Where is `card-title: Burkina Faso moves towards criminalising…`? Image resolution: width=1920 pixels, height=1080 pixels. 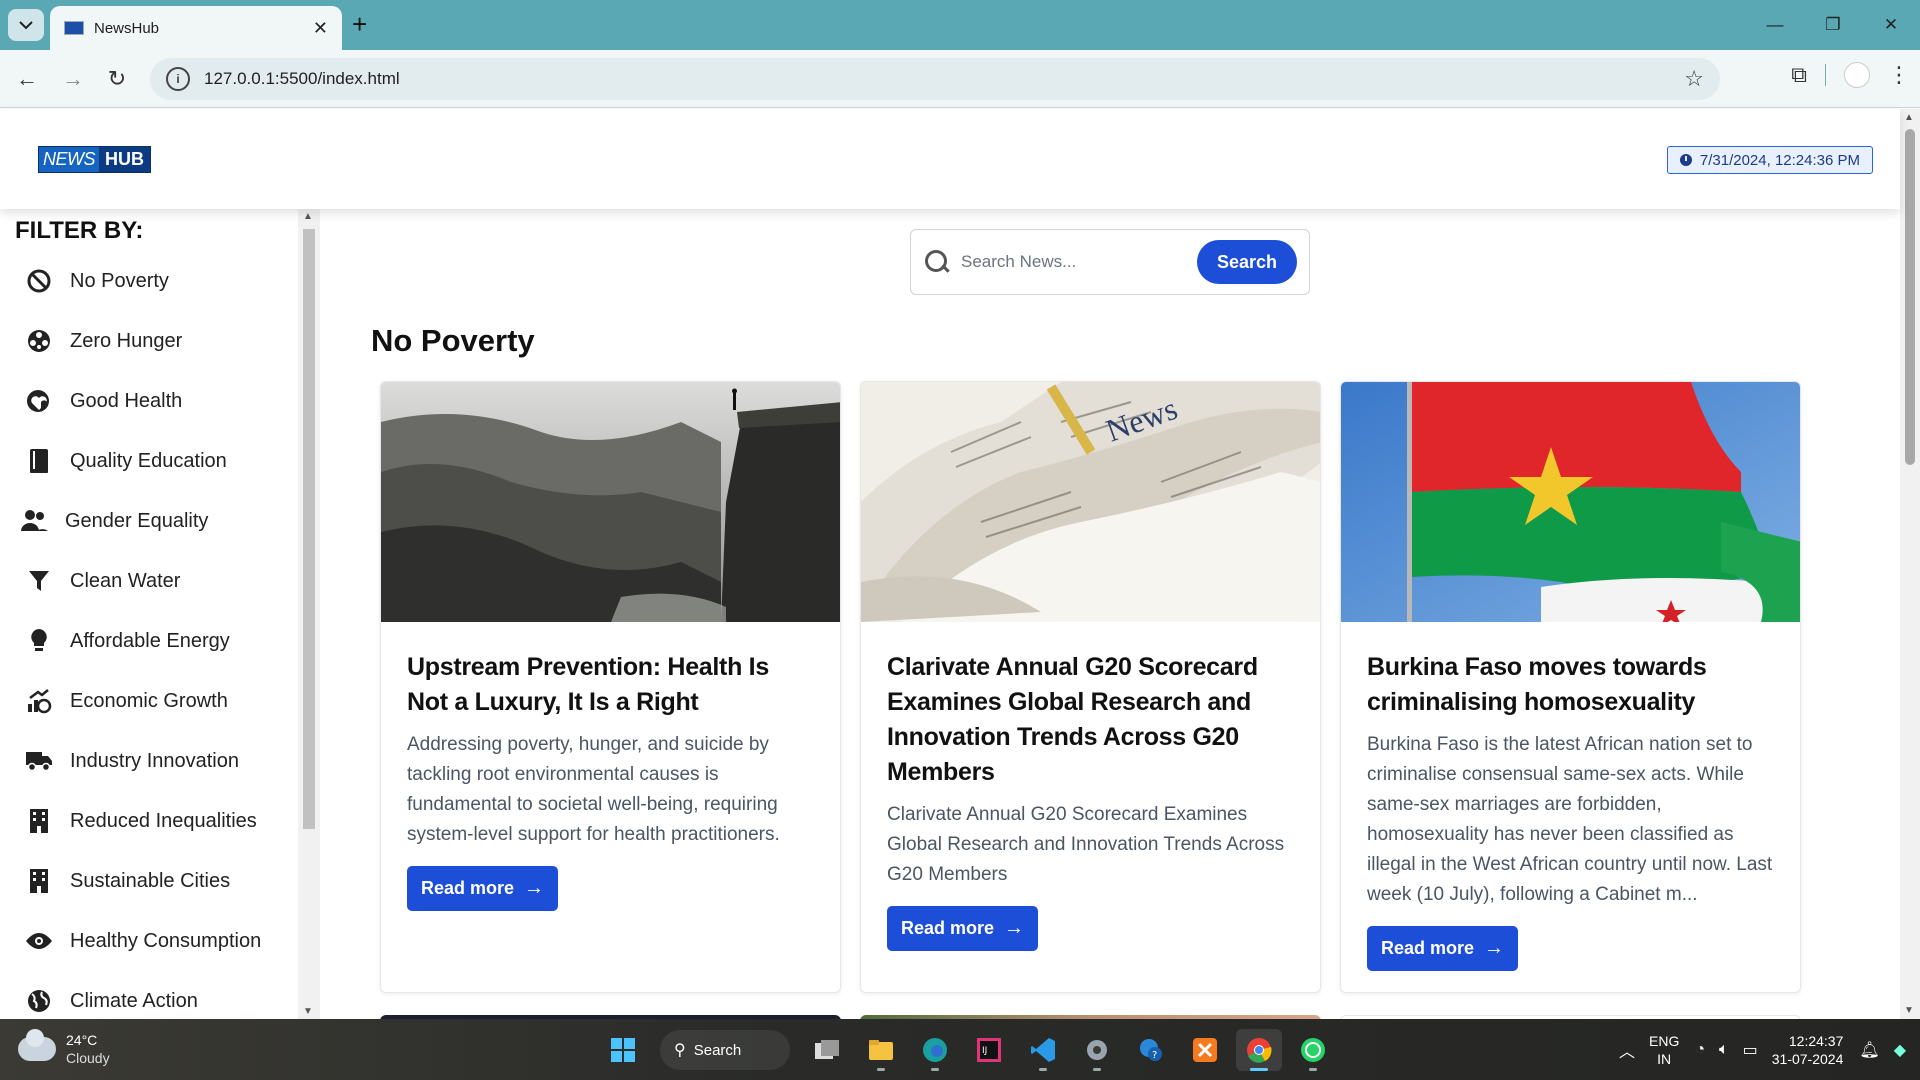
card-title: Burkina Faso moves towards criminalising… is located at coordinates (1570, 685).